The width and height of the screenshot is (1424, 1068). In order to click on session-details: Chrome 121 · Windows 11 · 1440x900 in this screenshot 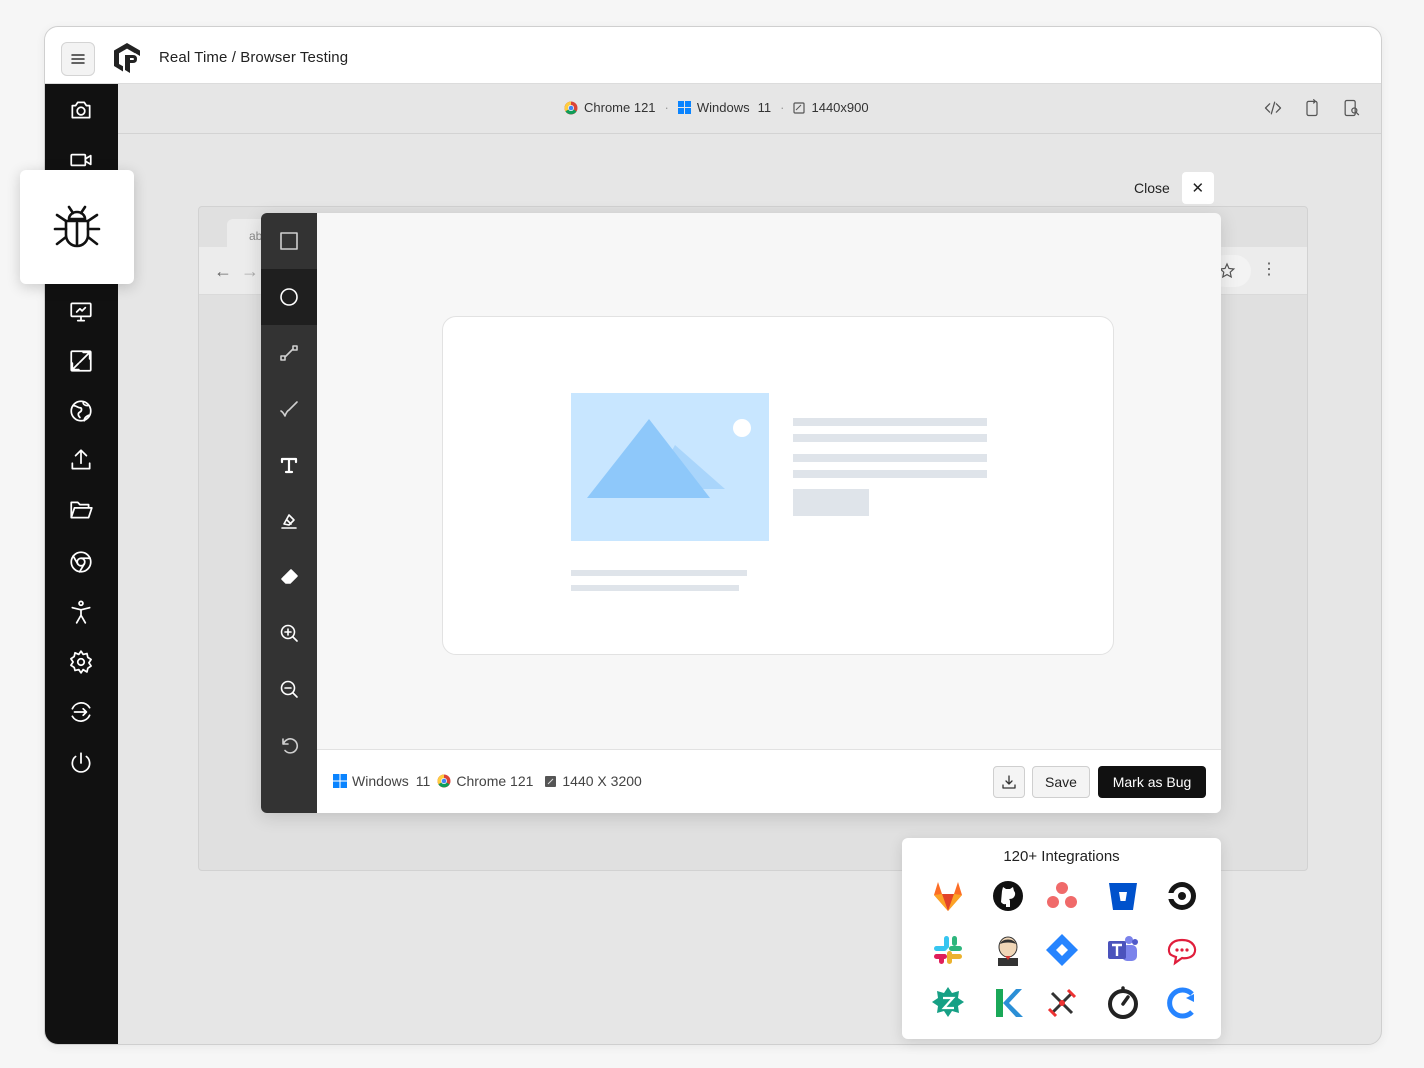, I will do `click(716, 107)`.